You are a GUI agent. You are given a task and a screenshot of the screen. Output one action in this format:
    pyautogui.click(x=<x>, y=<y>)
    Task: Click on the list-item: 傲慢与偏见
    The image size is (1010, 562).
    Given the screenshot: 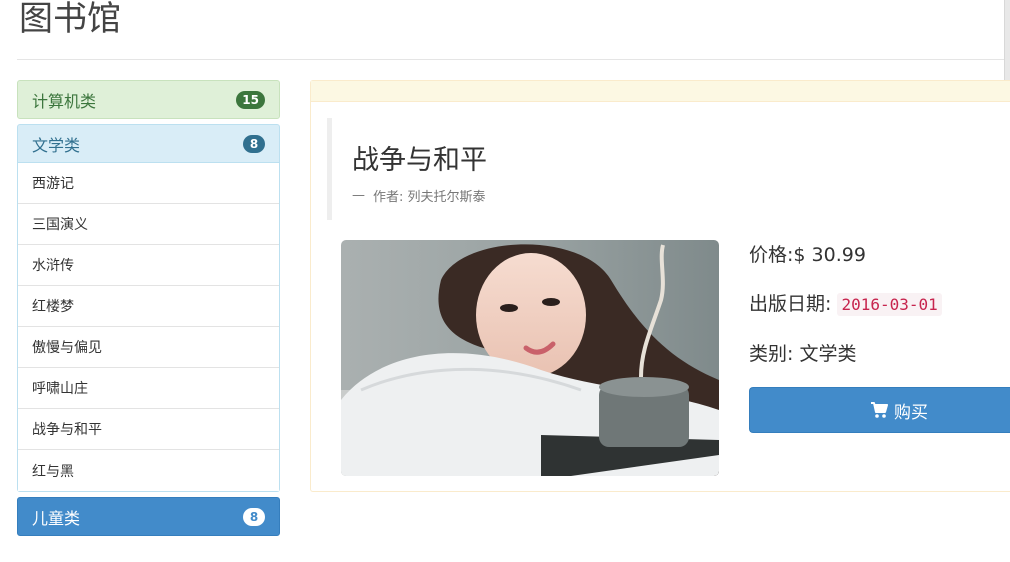 What is the action you would take?
    pyautogui.click(x=148, y=347)
    